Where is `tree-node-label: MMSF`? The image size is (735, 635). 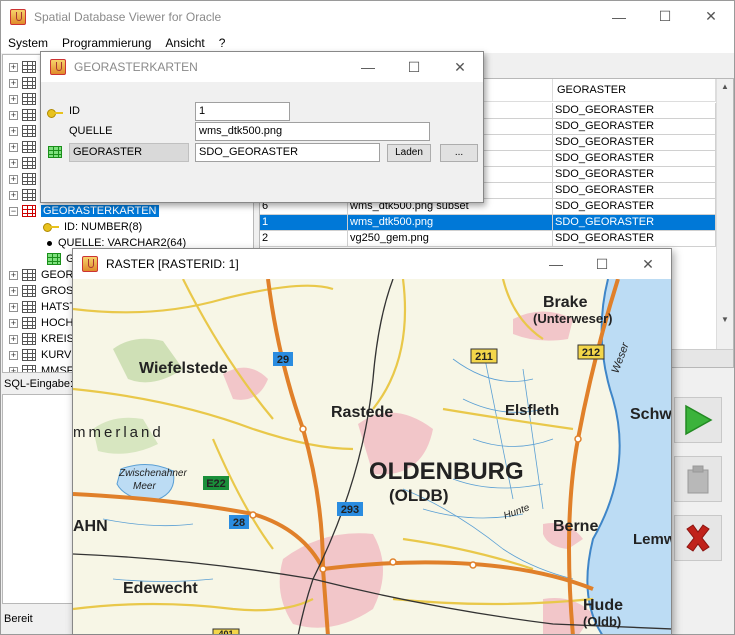 tree-node-label: MMSF is located at coordinates (57, 368).